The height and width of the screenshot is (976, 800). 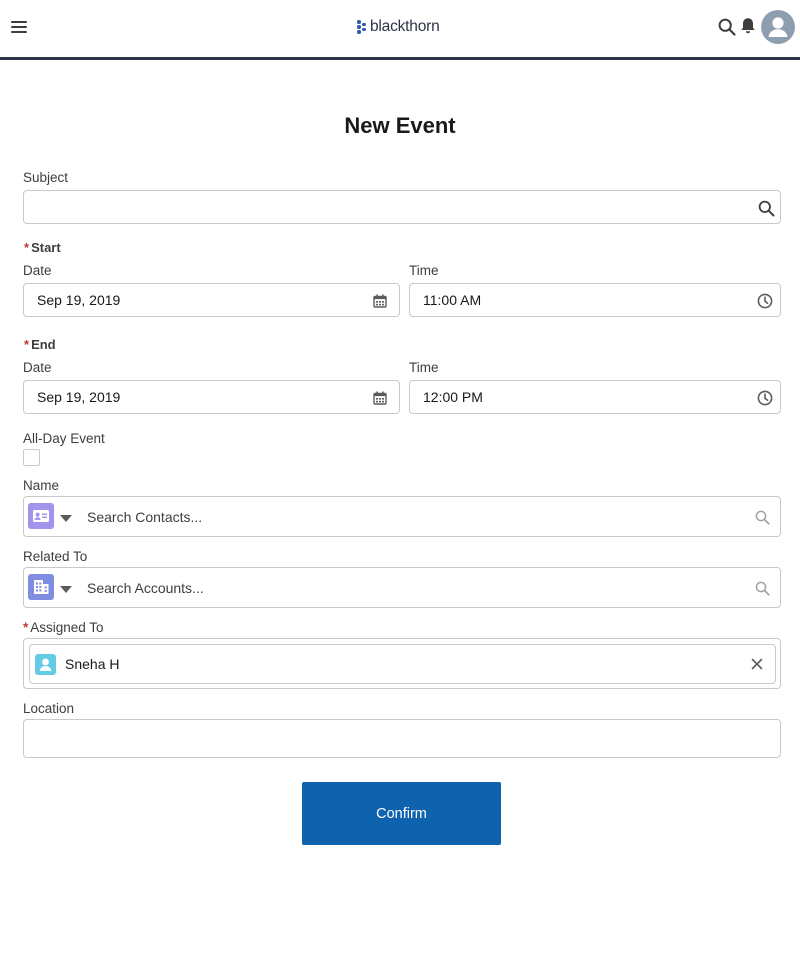 I want to click on end-heading: * End, so click(x=40, y=344).